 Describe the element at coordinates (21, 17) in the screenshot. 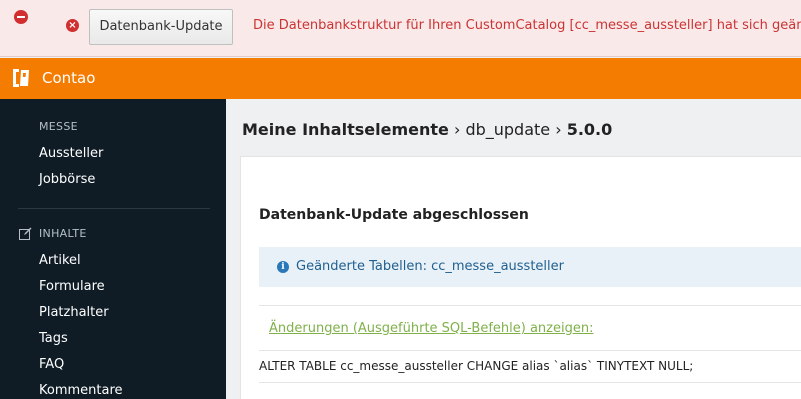

I see `remove-circle-icon` at that location.